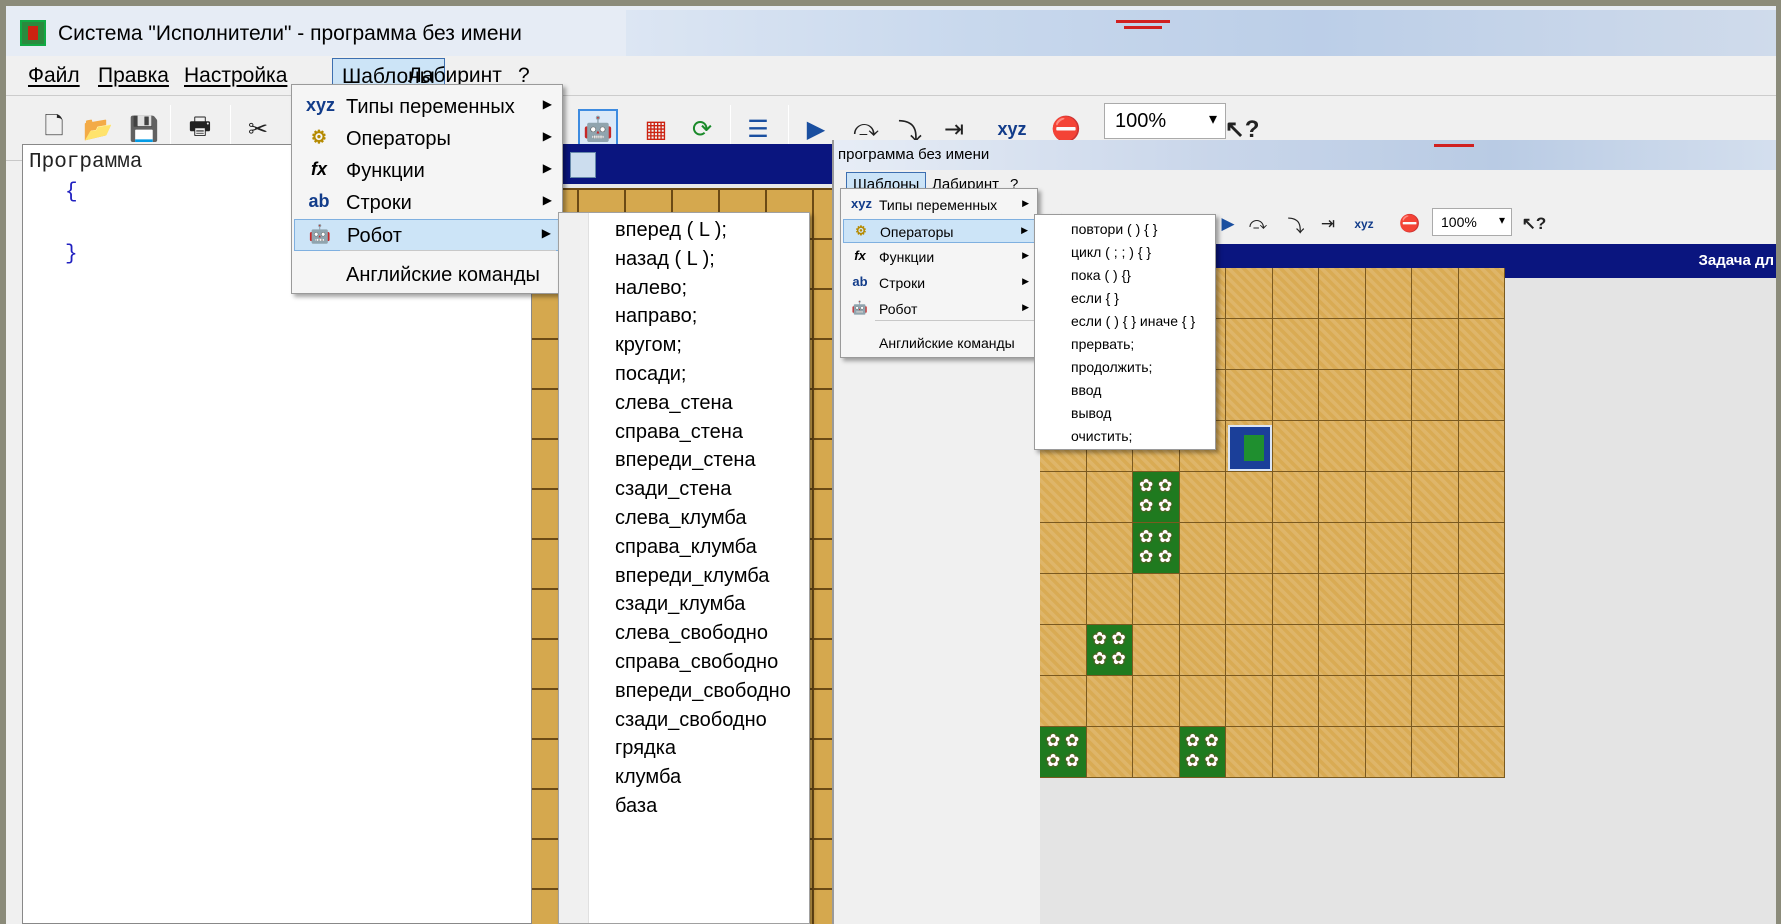 The width and height of the screenshot is (1781, 924). What do you see at coordinates (1095, 298) in the screenshot?
I see `operator-item: если { }` at bounding box center [1095, 298].